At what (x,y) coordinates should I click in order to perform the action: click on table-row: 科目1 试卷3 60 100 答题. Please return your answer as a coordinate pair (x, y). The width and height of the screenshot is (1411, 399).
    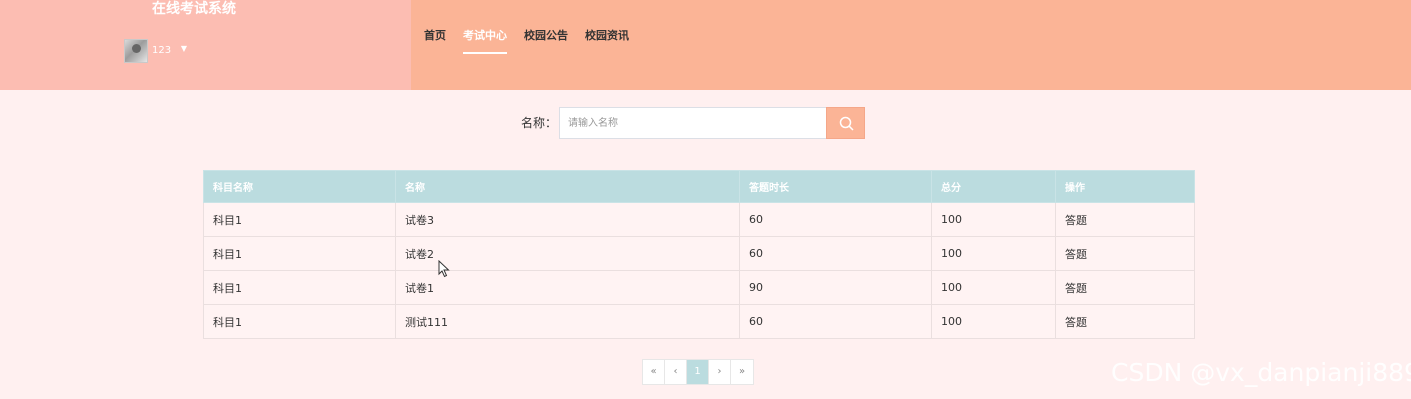
    Looking at the image, I should click on (699, 219).